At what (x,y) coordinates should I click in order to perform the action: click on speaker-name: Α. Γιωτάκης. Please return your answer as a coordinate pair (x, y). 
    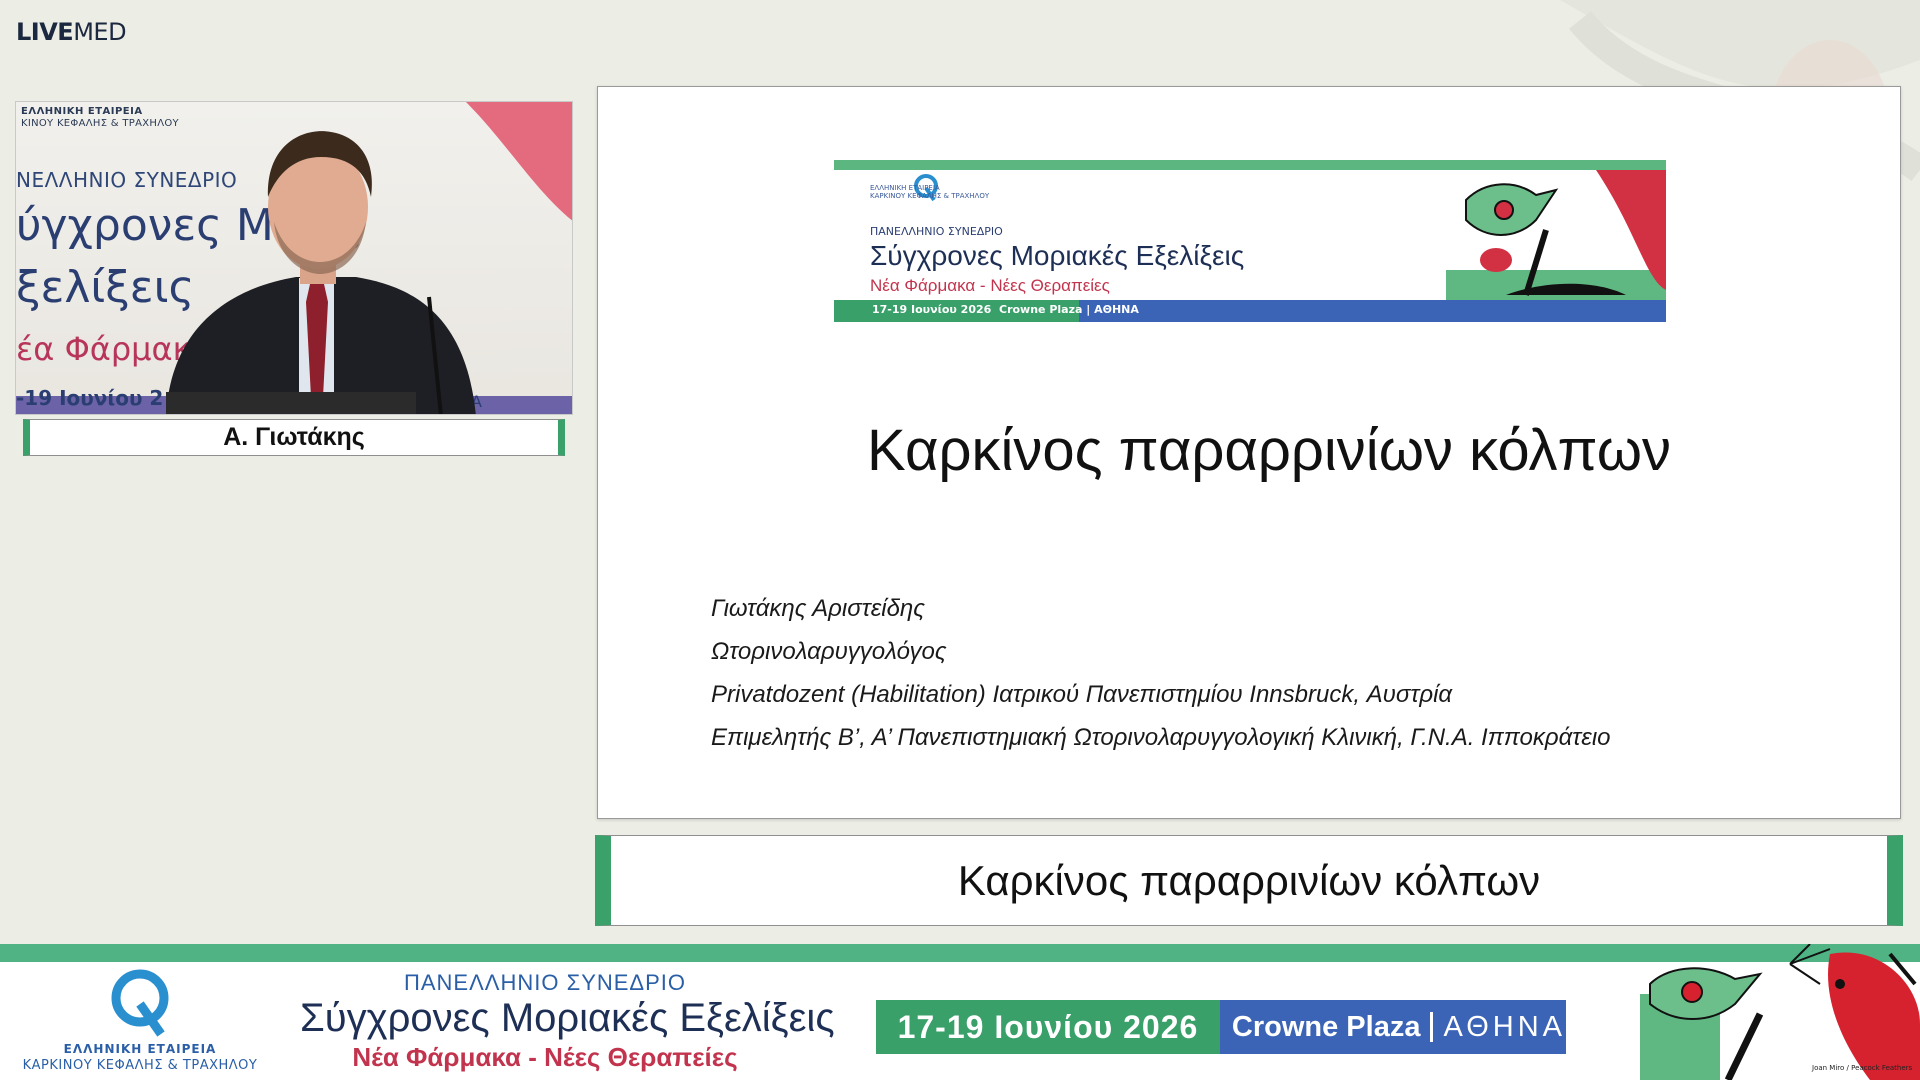
    Looking at the image, I should click on (294, 437).